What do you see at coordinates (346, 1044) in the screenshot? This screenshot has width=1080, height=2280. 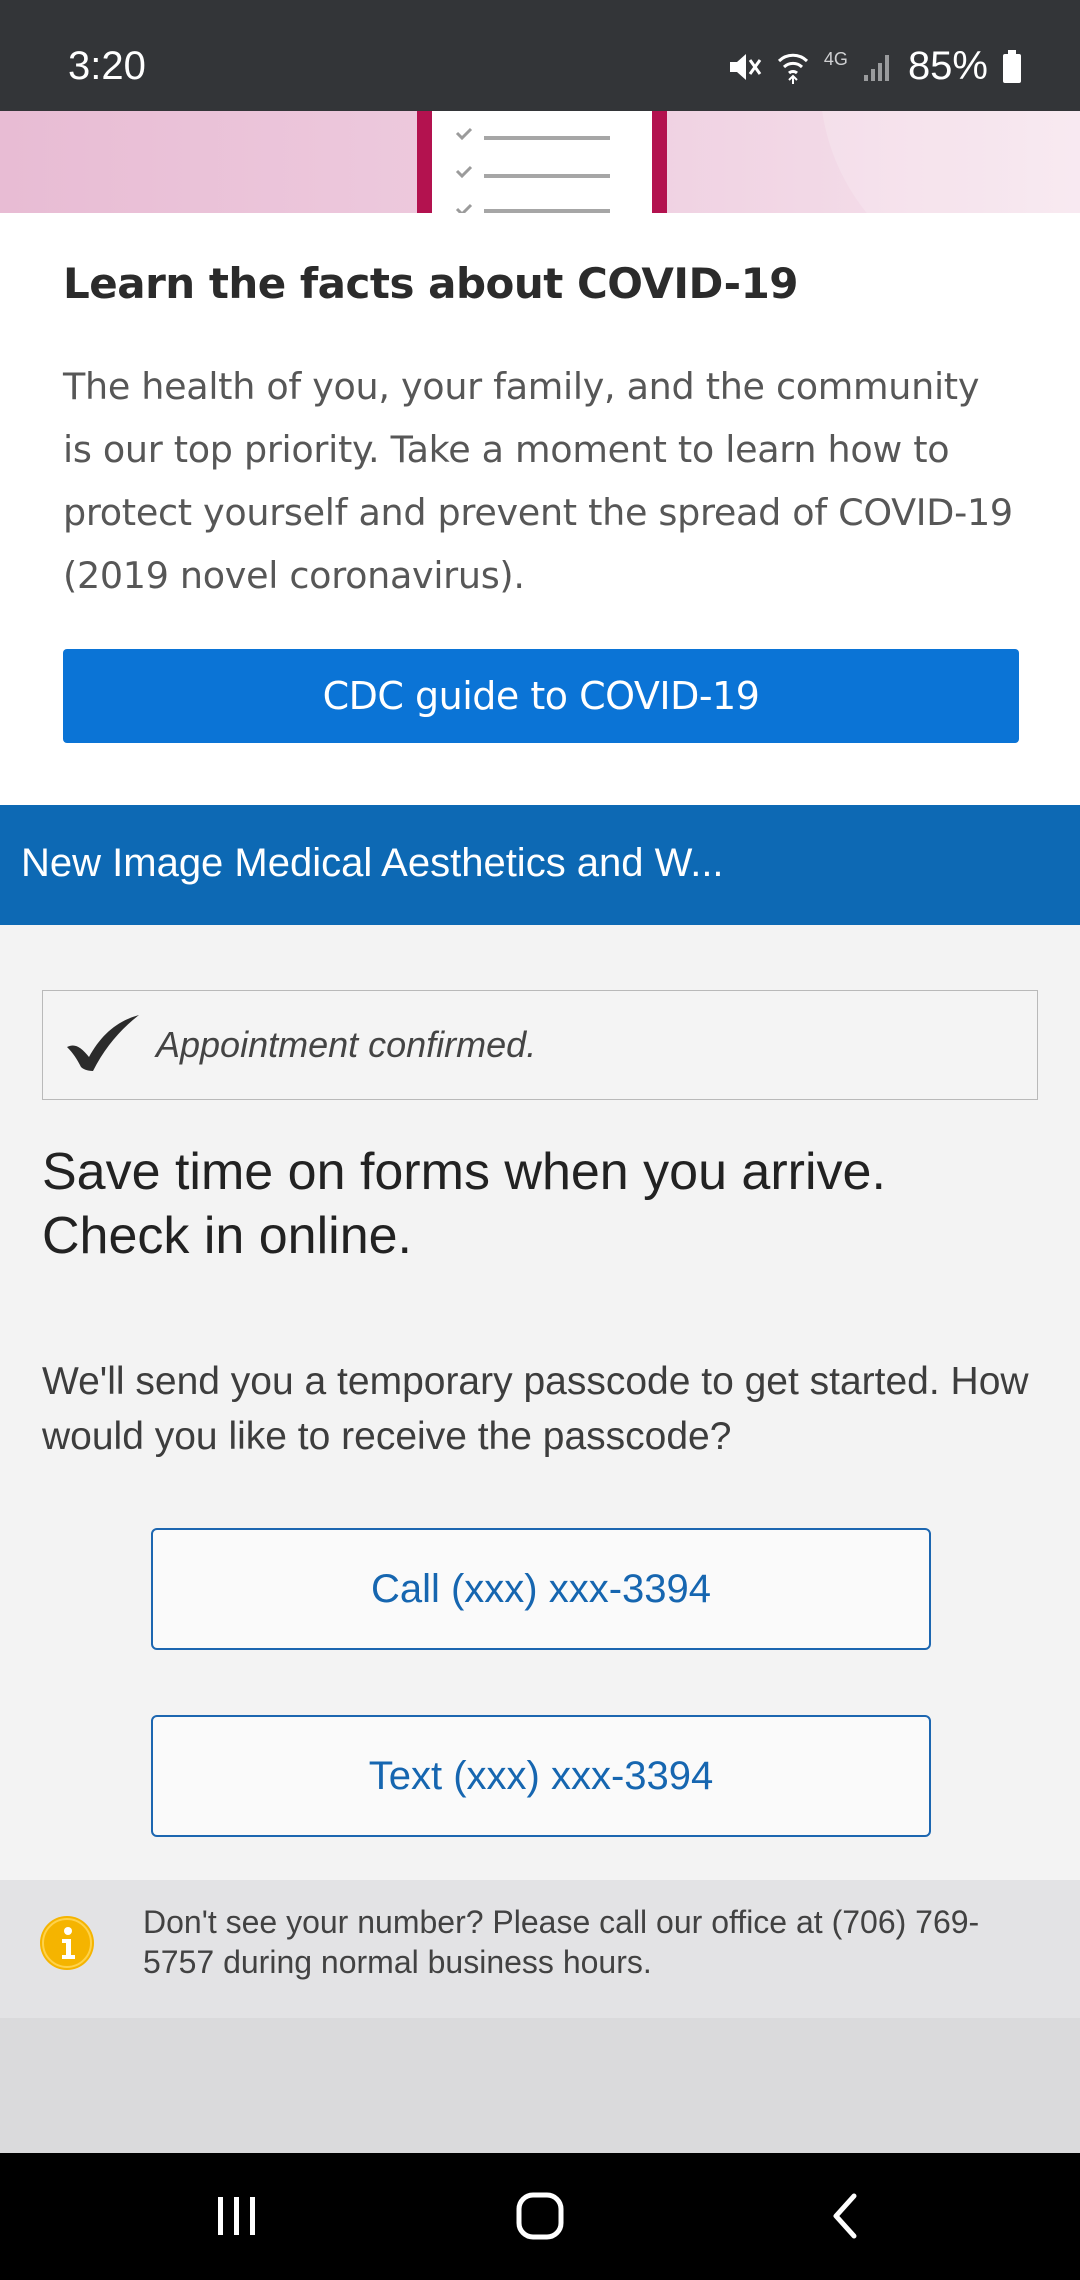 I see `confirmation-text: Appointment confirmed.` at bounding box center [346, 1044].